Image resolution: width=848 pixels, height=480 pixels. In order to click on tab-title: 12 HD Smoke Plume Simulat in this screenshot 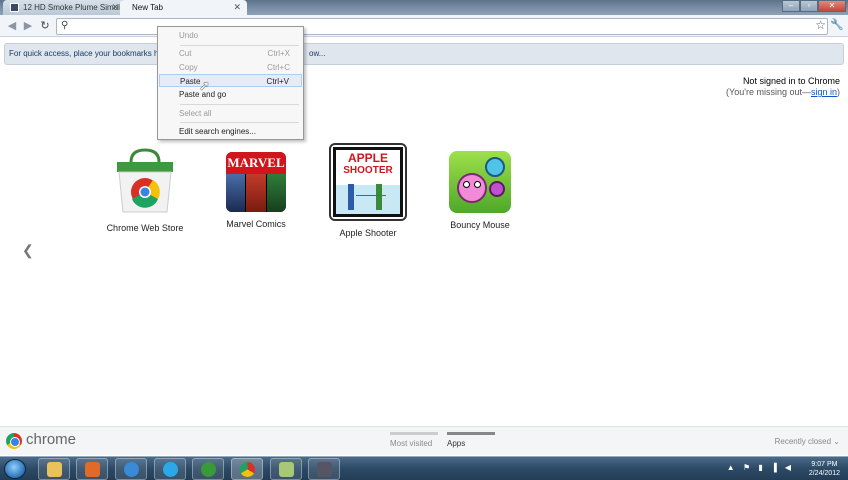, I will do `click(74, 7)`.